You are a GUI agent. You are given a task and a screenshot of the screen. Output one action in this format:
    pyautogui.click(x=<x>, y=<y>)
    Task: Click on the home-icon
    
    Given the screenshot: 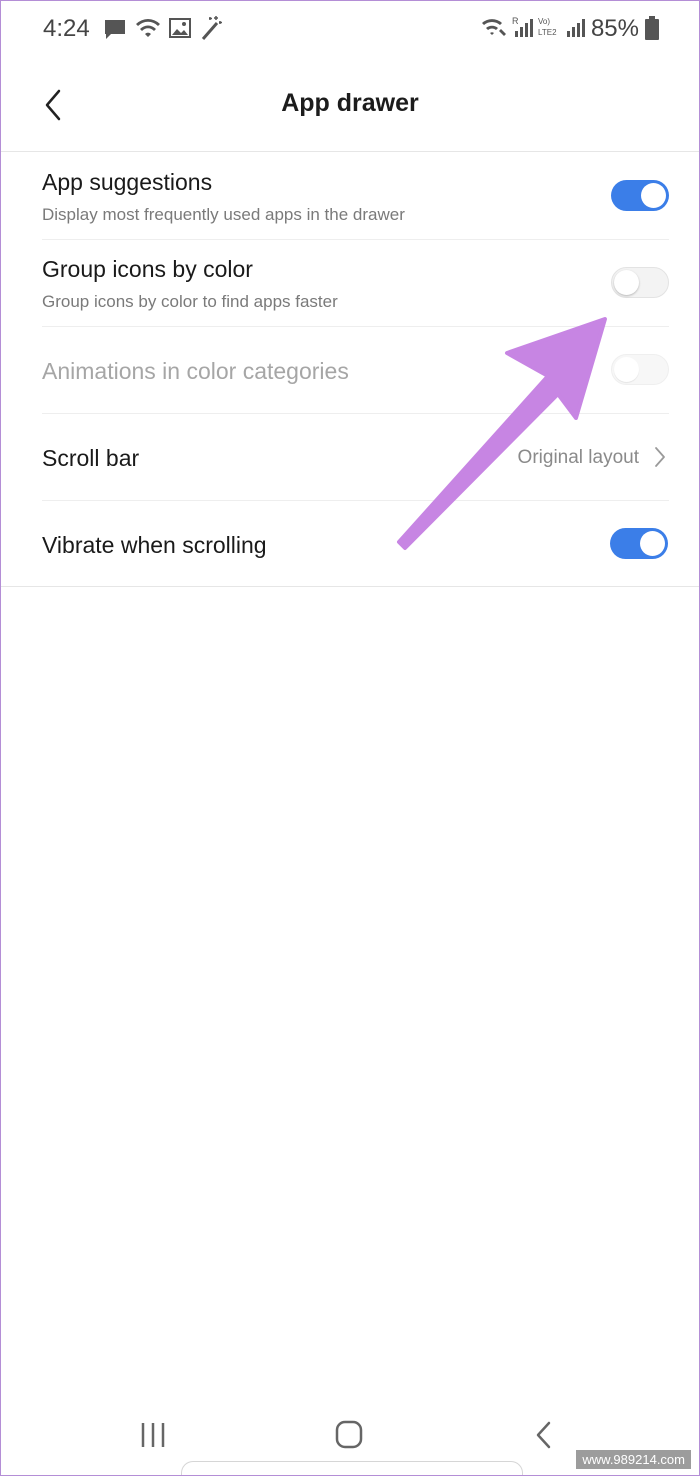 What is the action you would take?
    pyautogui.click(x=349, y=1435)
    